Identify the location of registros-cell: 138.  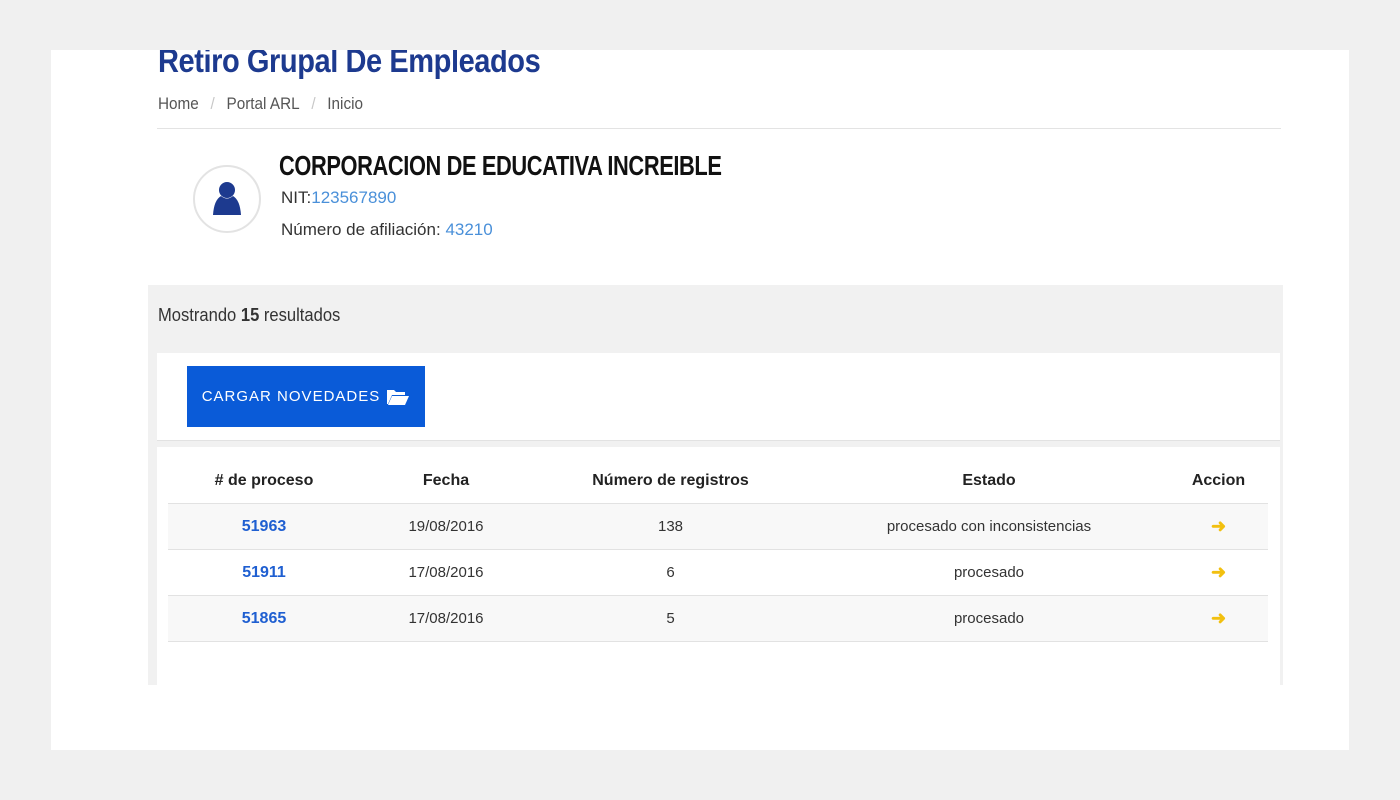
(670, 526).